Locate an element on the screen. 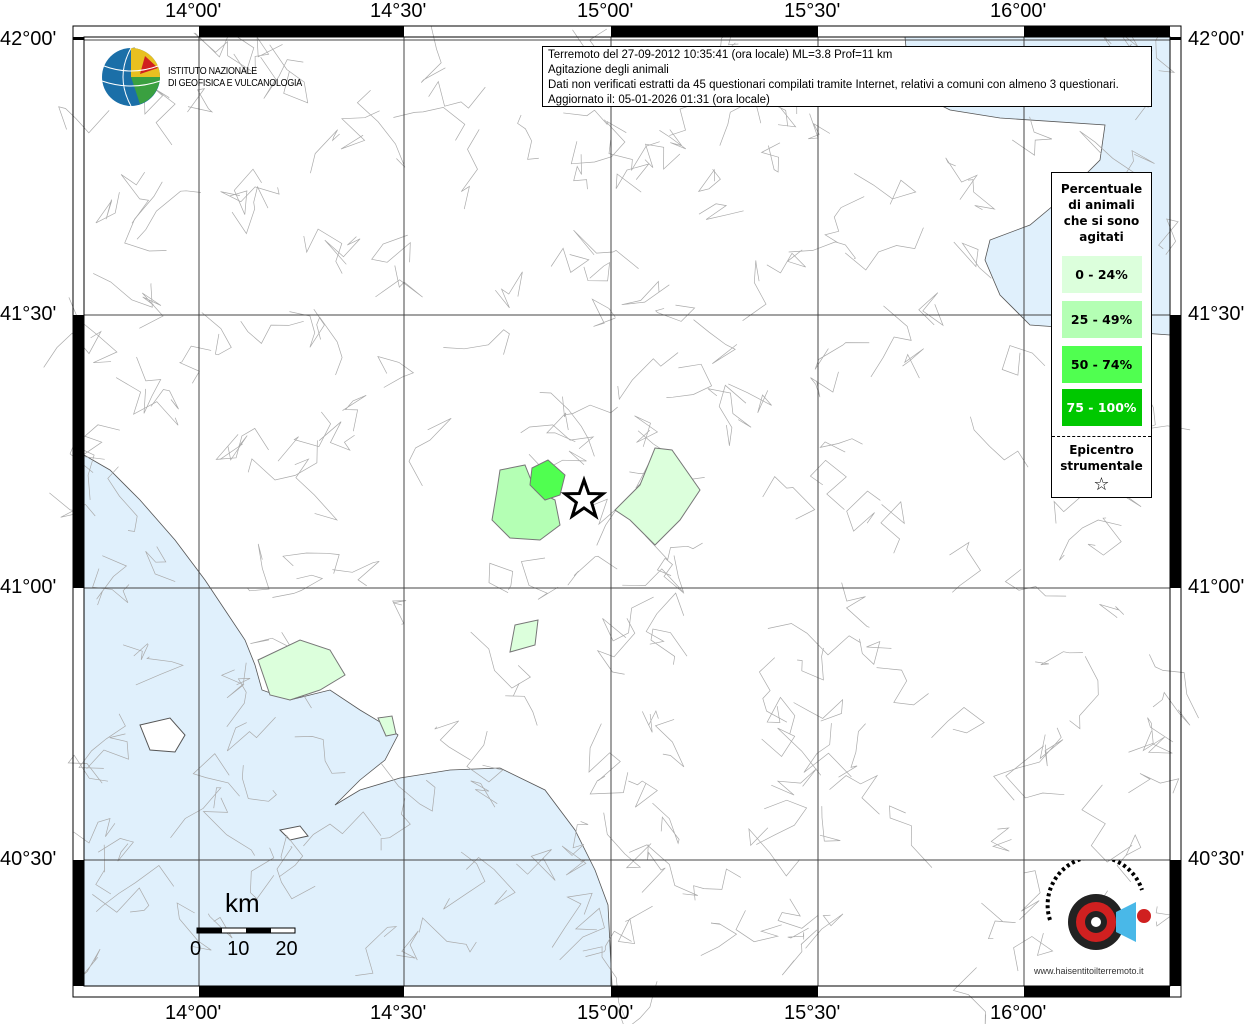 The height and width of the screenshot is (1025, 1254). lon-label-top: 14°00' is located at coordinates (193, 11).